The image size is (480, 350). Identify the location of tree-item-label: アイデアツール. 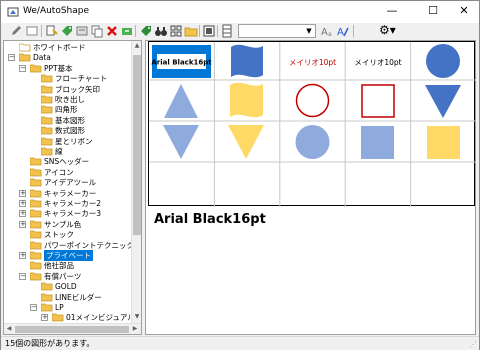
(70, 183).